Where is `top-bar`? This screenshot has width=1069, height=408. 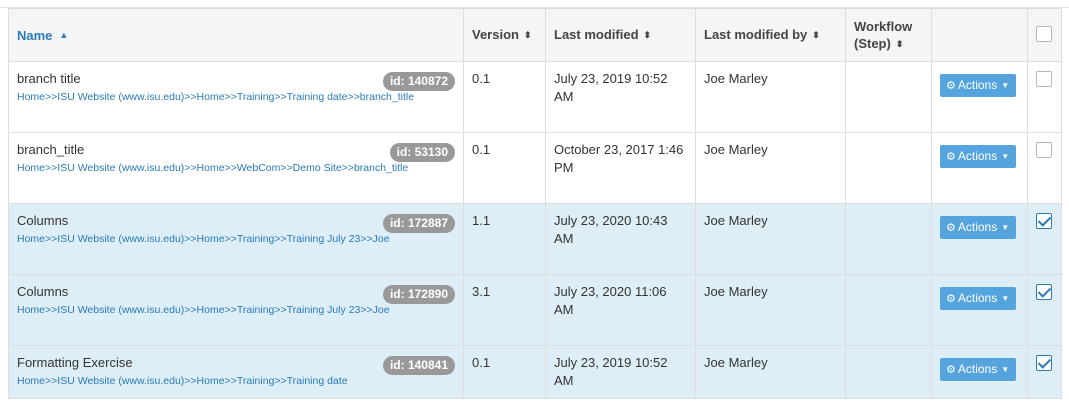 top-bar is located at coordinates (534, 4).